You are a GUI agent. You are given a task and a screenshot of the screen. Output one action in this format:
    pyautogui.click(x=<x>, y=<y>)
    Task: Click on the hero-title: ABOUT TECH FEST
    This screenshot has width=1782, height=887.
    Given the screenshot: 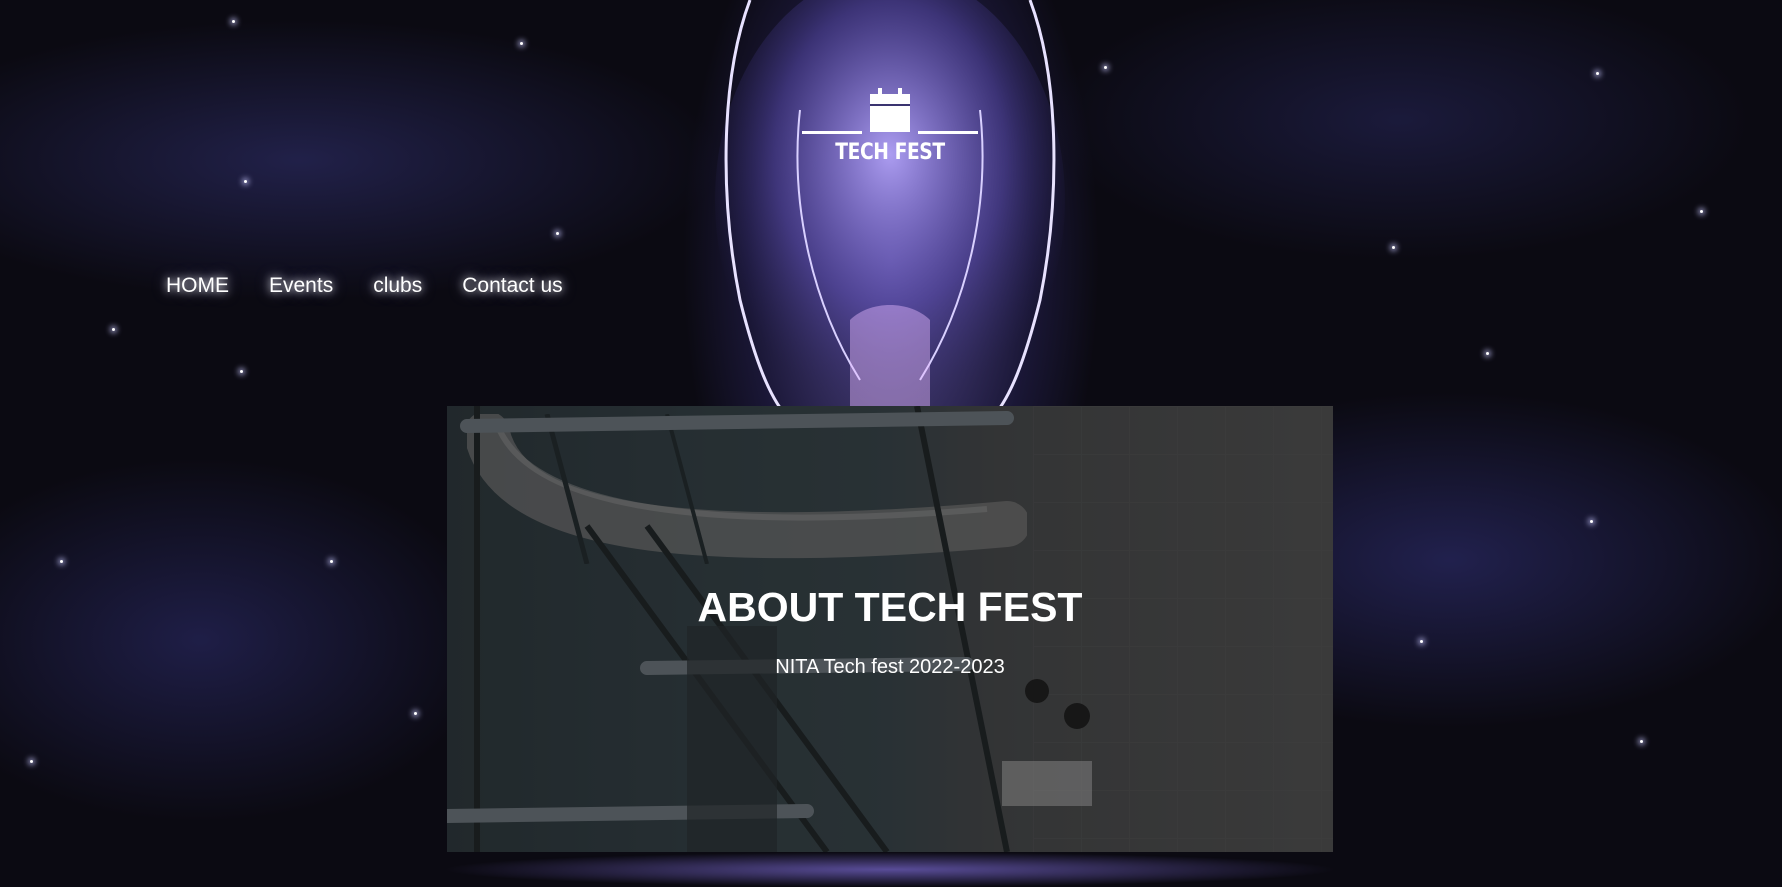 What is the action you would take?
    pyautogui.click(x=890, y=607)
    